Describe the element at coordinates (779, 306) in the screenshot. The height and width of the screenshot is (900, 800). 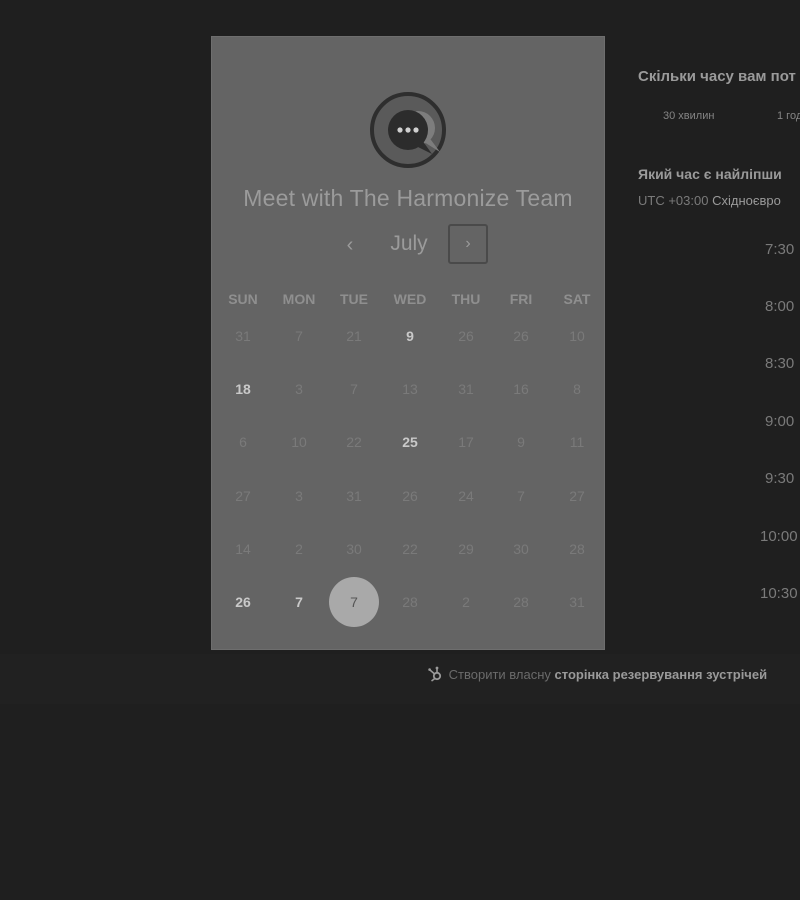
I see `time-slot: 8:00` at that location.